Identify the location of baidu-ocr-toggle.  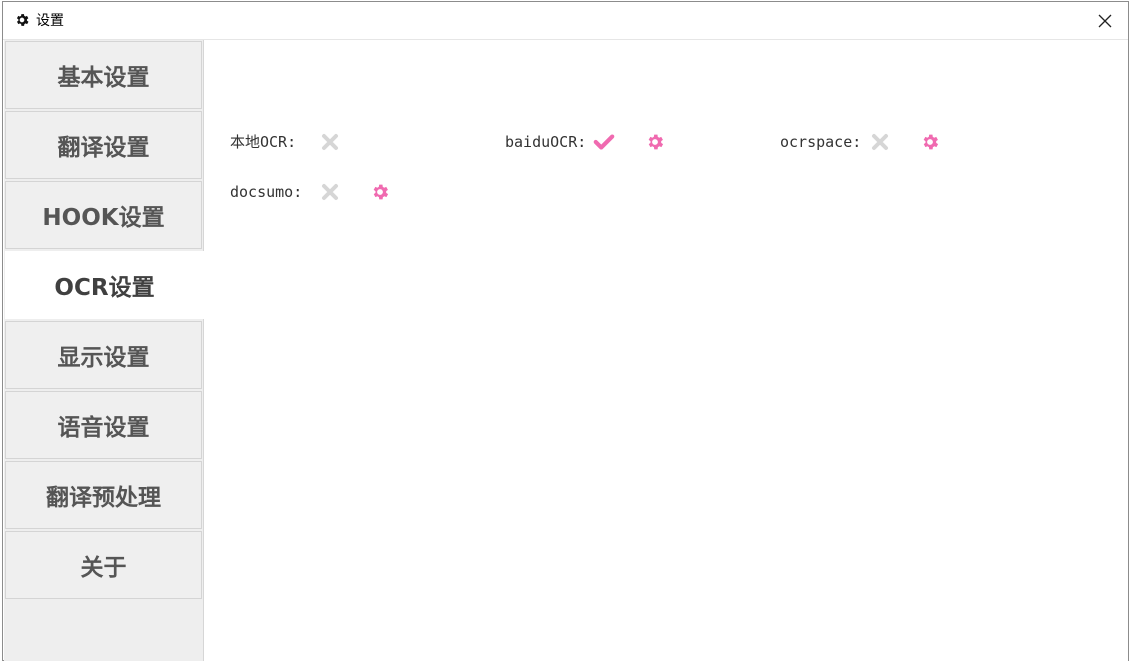
(604, 142).